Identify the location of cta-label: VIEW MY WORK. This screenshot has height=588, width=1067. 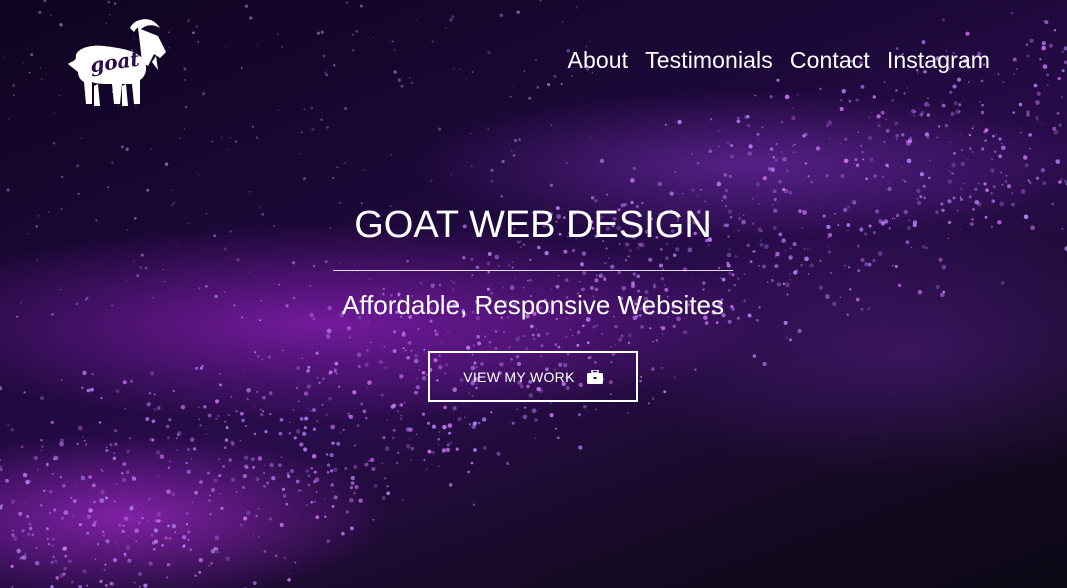
(519, 376).